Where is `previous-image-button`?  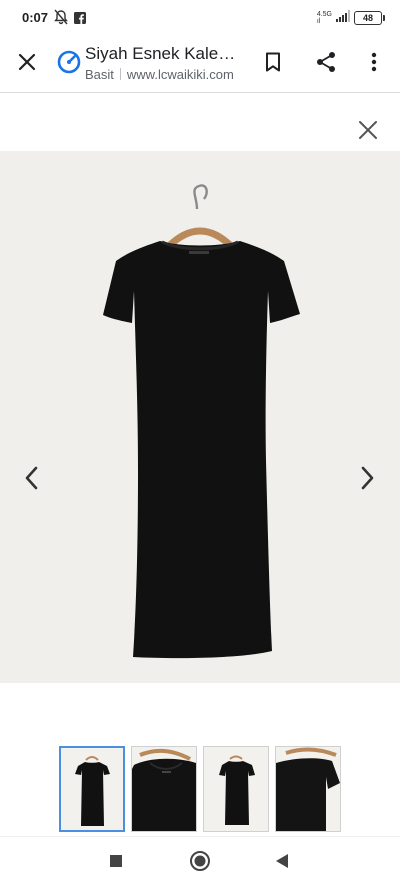
previous-image-button is located at coordinates (31, 480).